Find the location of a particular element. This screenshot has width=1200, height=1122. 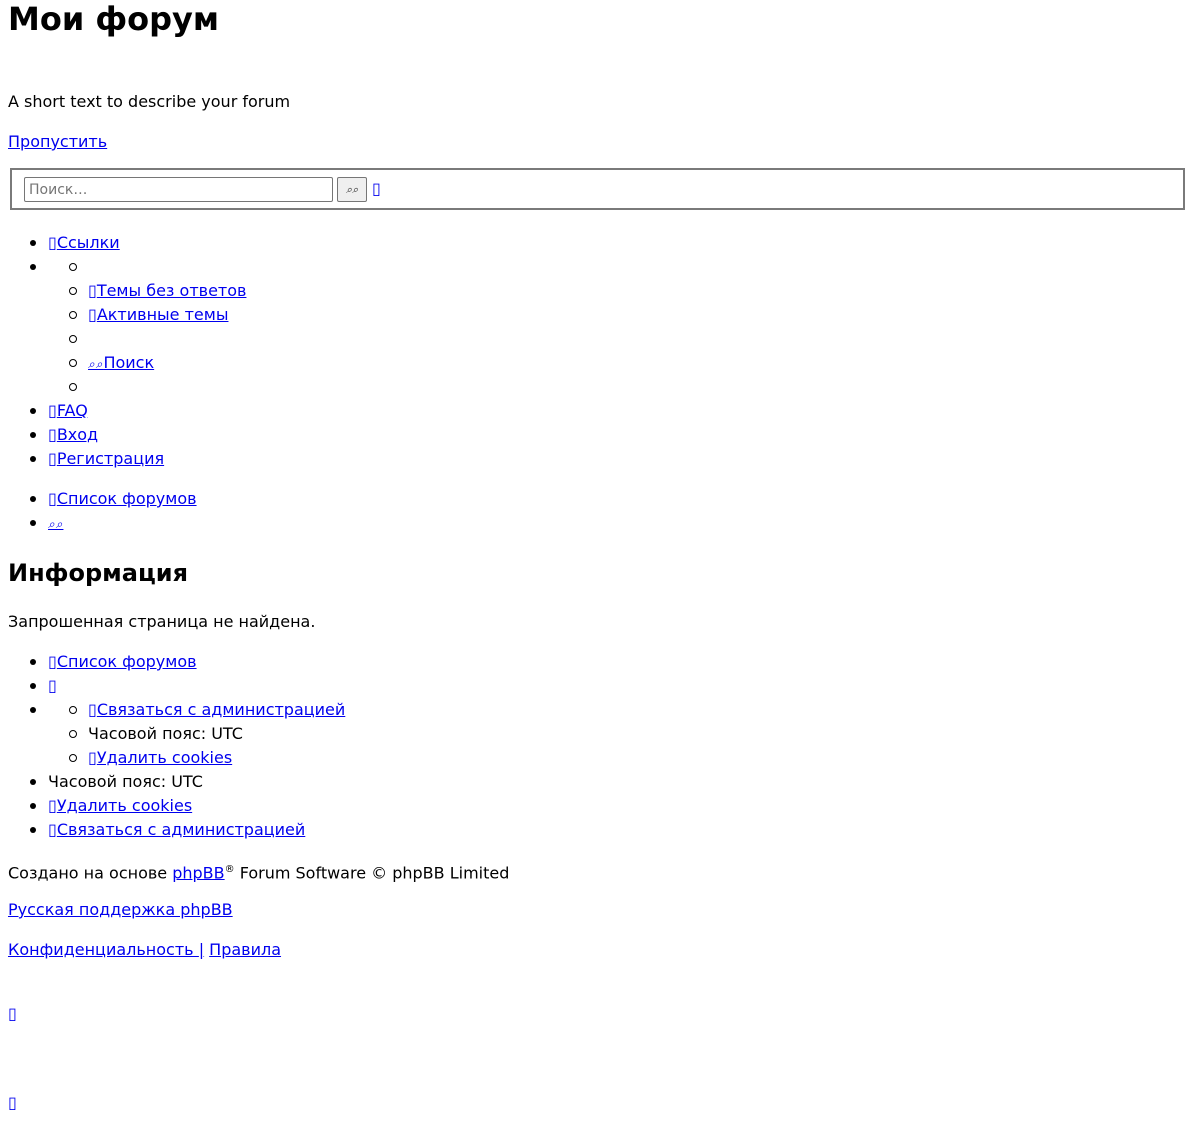

register-link: ▯Регистрация is located at coordinates (106, 458).